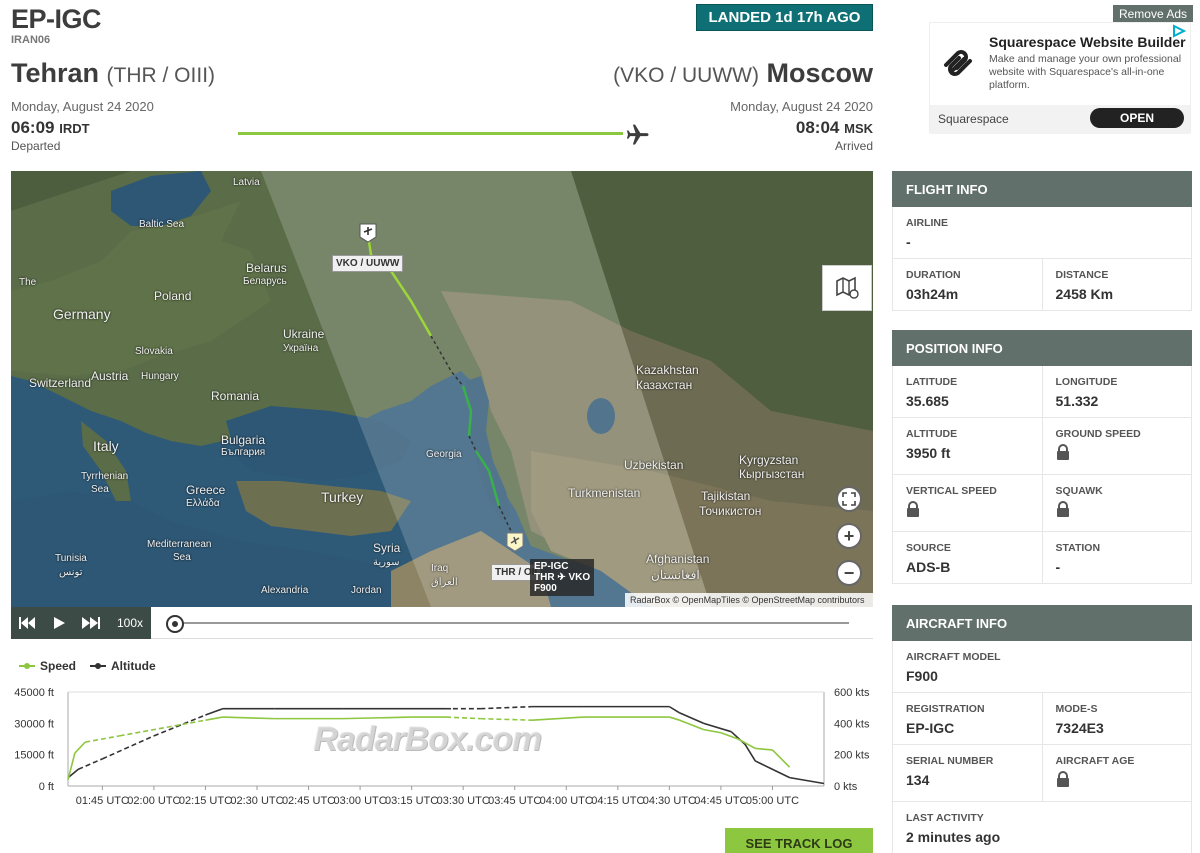 This screenshot has height=853, width=1200. I want to click on map-layers-icon, so click(847, 287).